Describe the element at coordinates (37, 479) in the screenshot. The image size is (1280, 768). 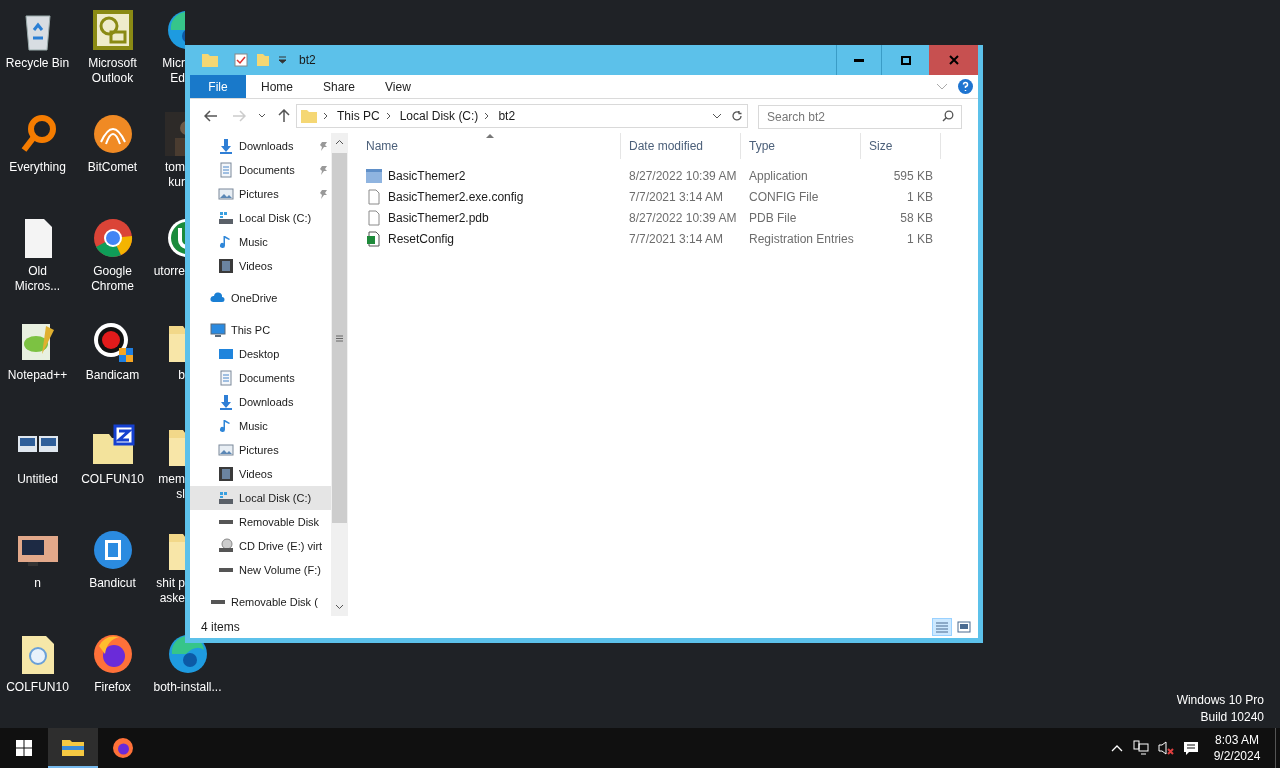
I see `desktop-icon-label: Untitled` at that location.